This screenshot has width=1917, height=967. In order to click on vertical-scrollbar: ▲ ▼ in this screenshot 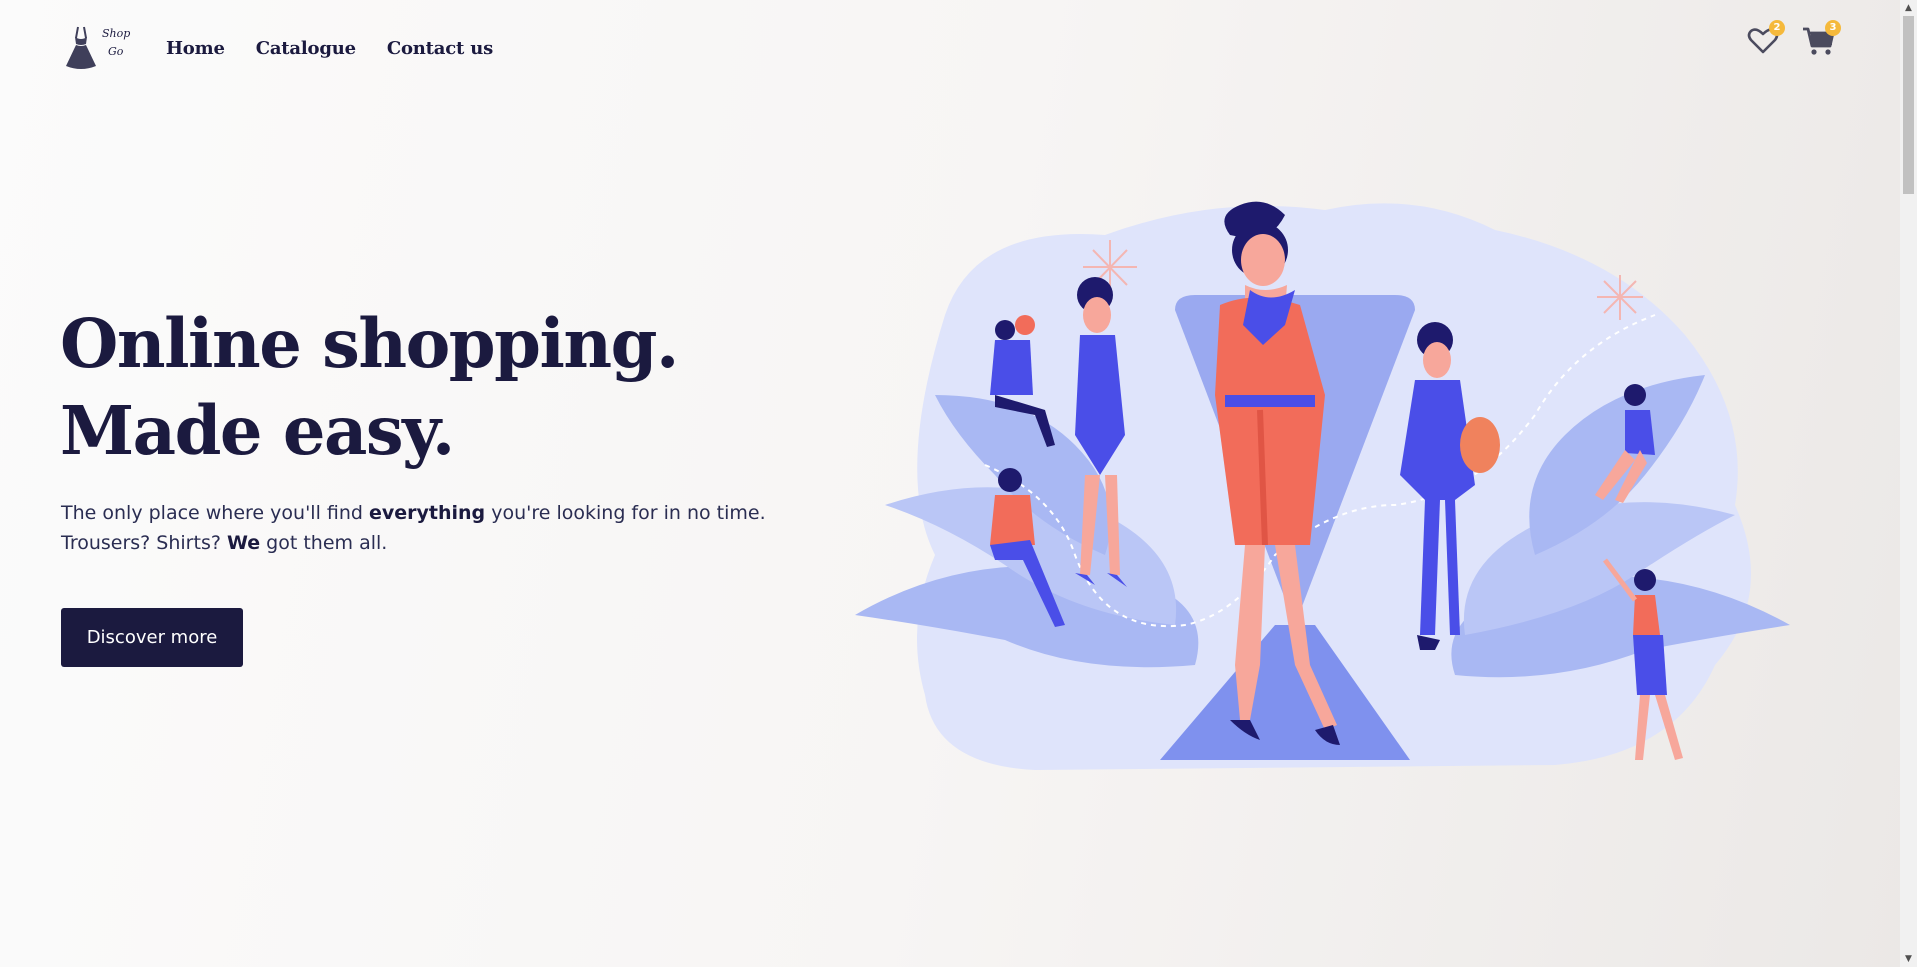, I will do `click(1908, 483)`.